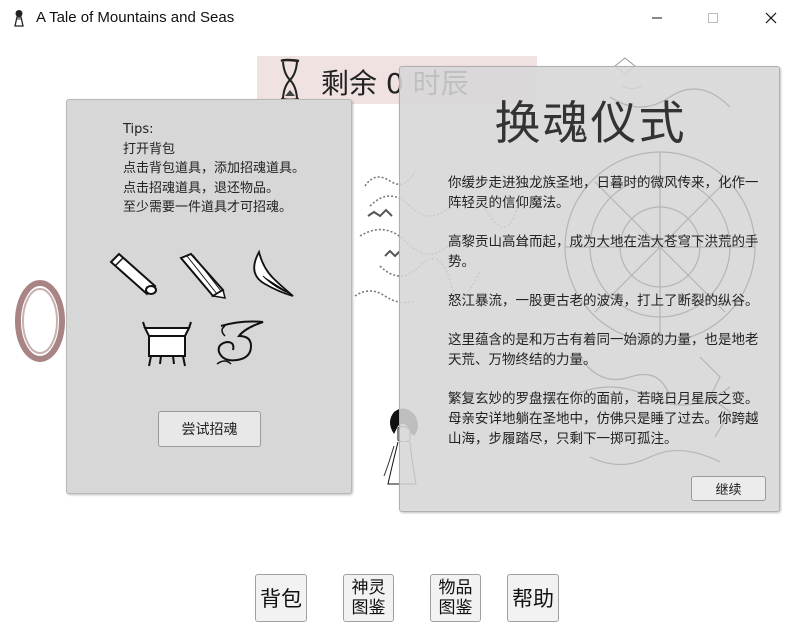  What do you see at coordinates (455, 608) in the screenshot?
I see `items-codex-line2: 图鉴` at bounding box center [455, 608].